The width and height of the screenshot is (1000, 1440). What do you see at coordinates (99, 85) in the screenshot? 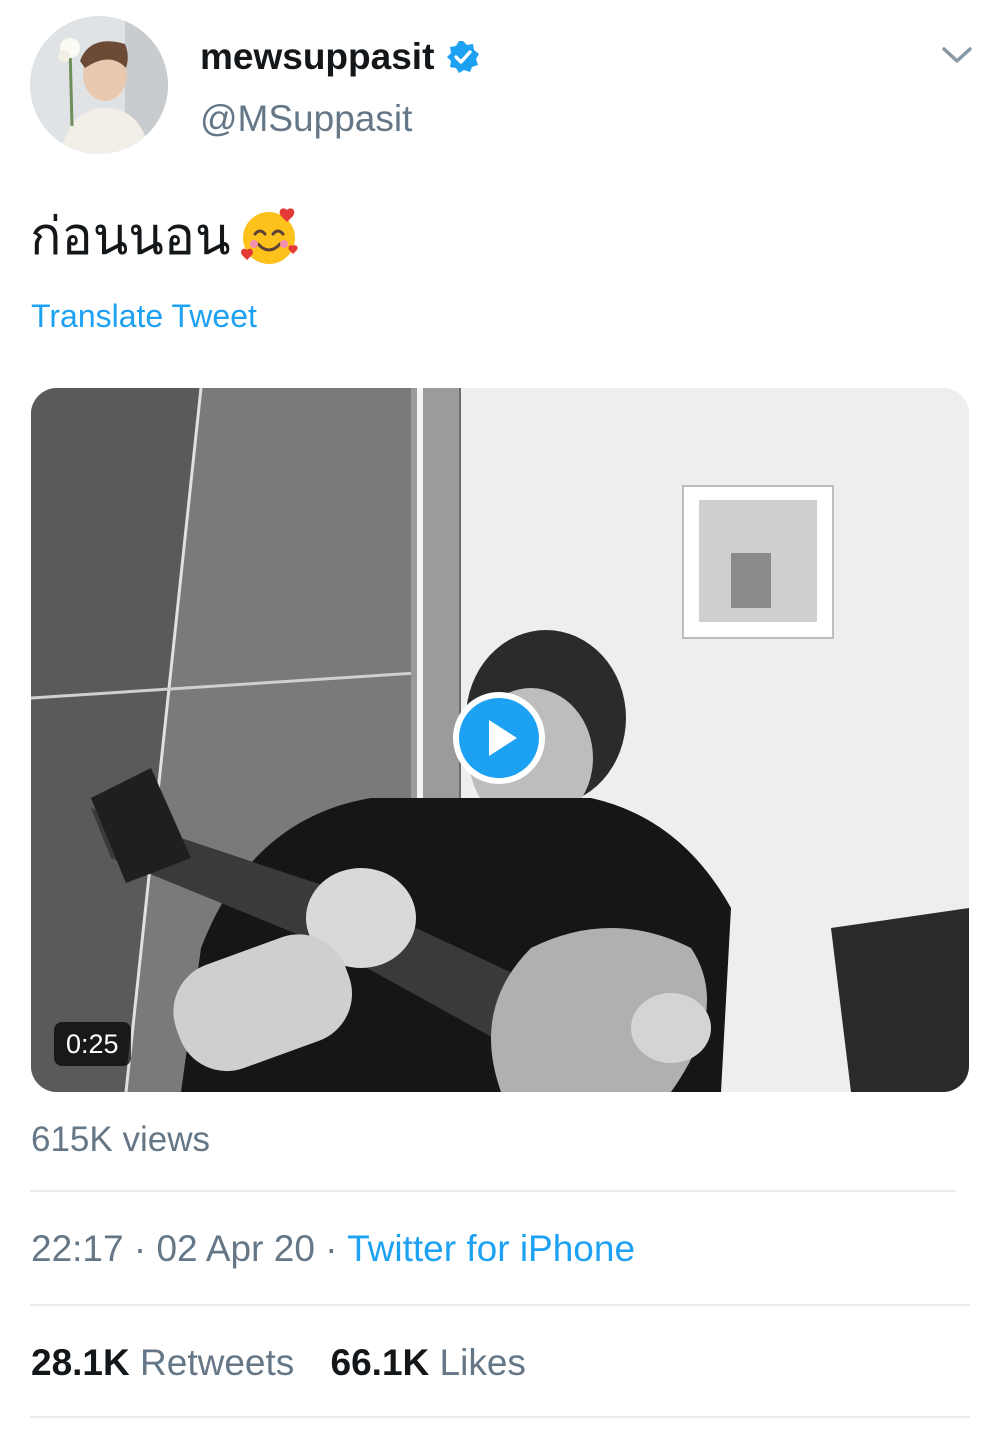
I see `avatar` at bounding box center [99, 85].